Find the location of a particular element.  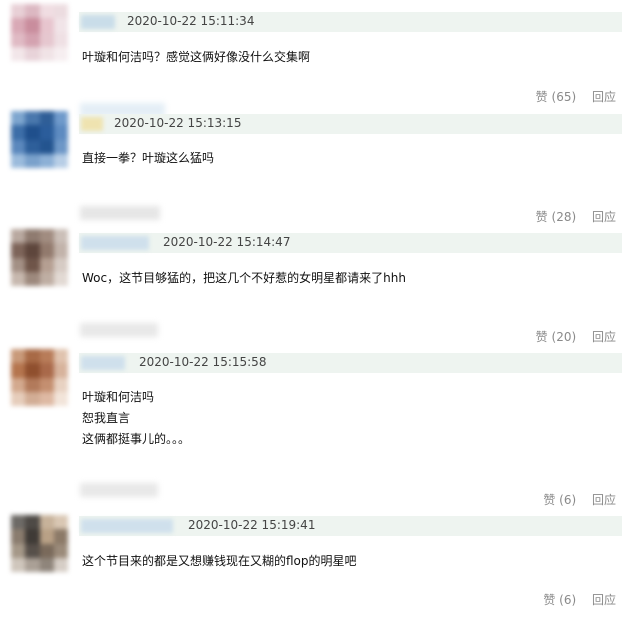

comment-line: 叶璇和何洁吗？感觉这俩好像没什么交集啊 is located at coordinates (196, 57).